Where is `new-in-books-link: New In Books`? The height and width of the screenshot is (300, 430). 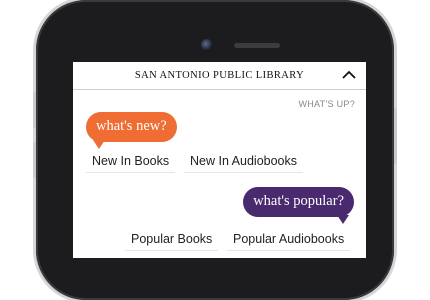
new-in-books-link: New In Books is located at coordinates (131, 161).